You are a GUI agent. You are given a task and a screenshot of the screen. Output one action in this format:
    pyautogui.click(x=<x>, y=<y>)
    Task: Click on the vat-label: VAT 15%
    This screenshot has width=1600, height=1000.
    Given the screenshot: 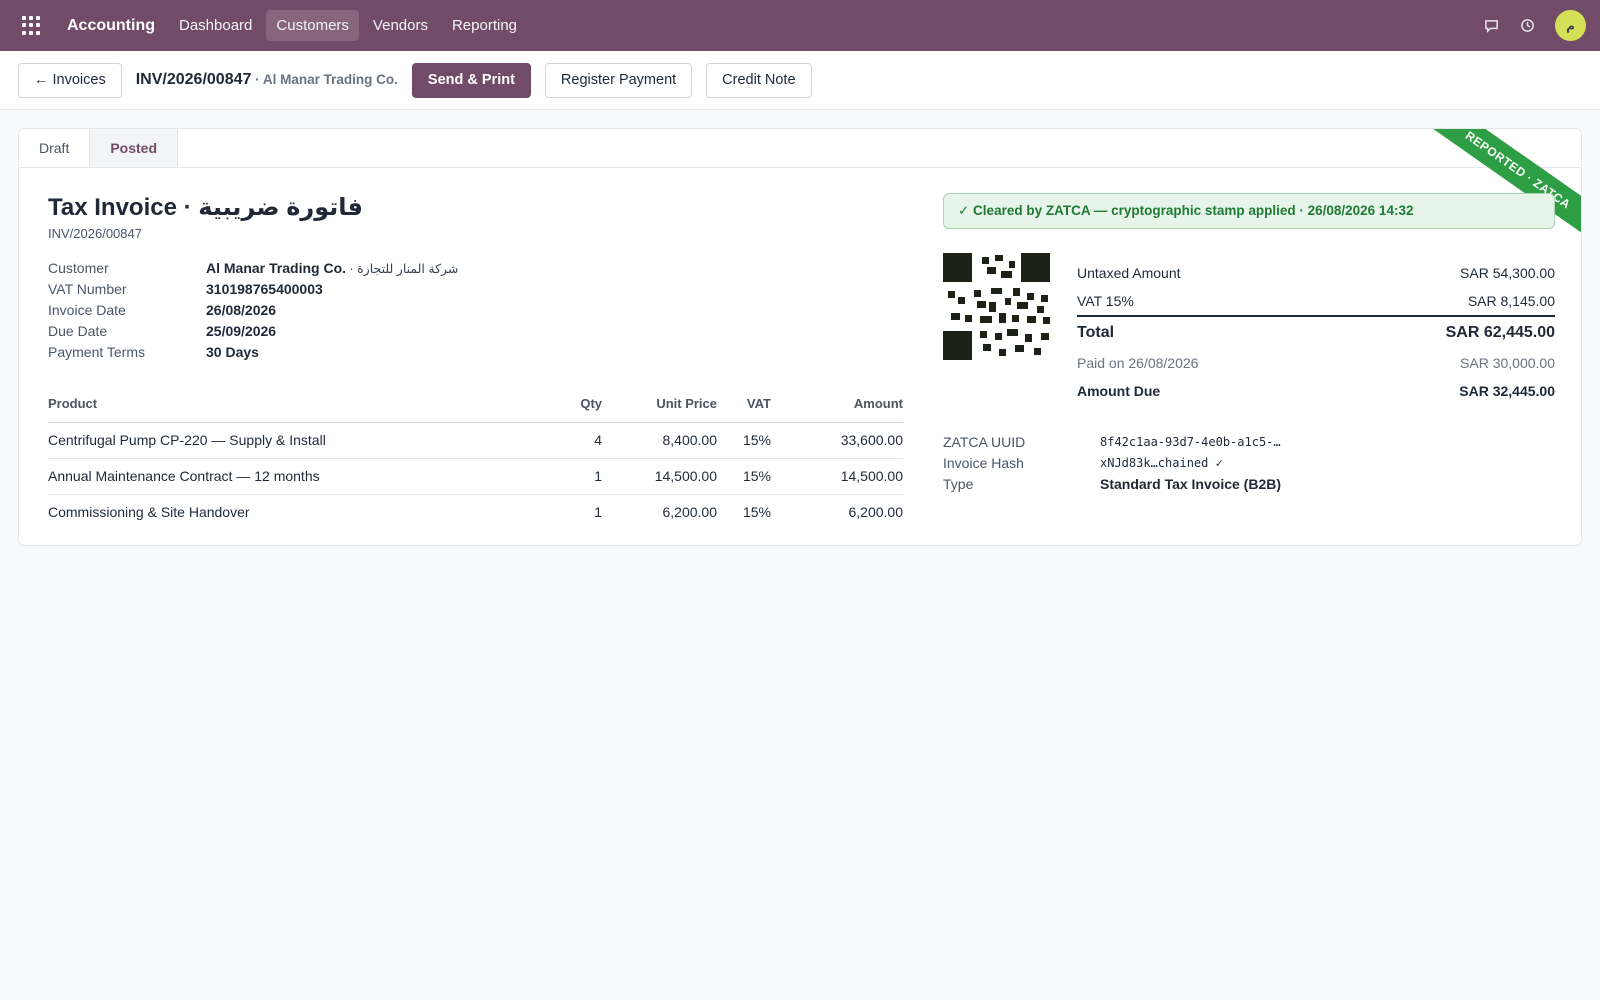 What is the action you would take?
    pyautogui.click(x=1105, y=301)
    